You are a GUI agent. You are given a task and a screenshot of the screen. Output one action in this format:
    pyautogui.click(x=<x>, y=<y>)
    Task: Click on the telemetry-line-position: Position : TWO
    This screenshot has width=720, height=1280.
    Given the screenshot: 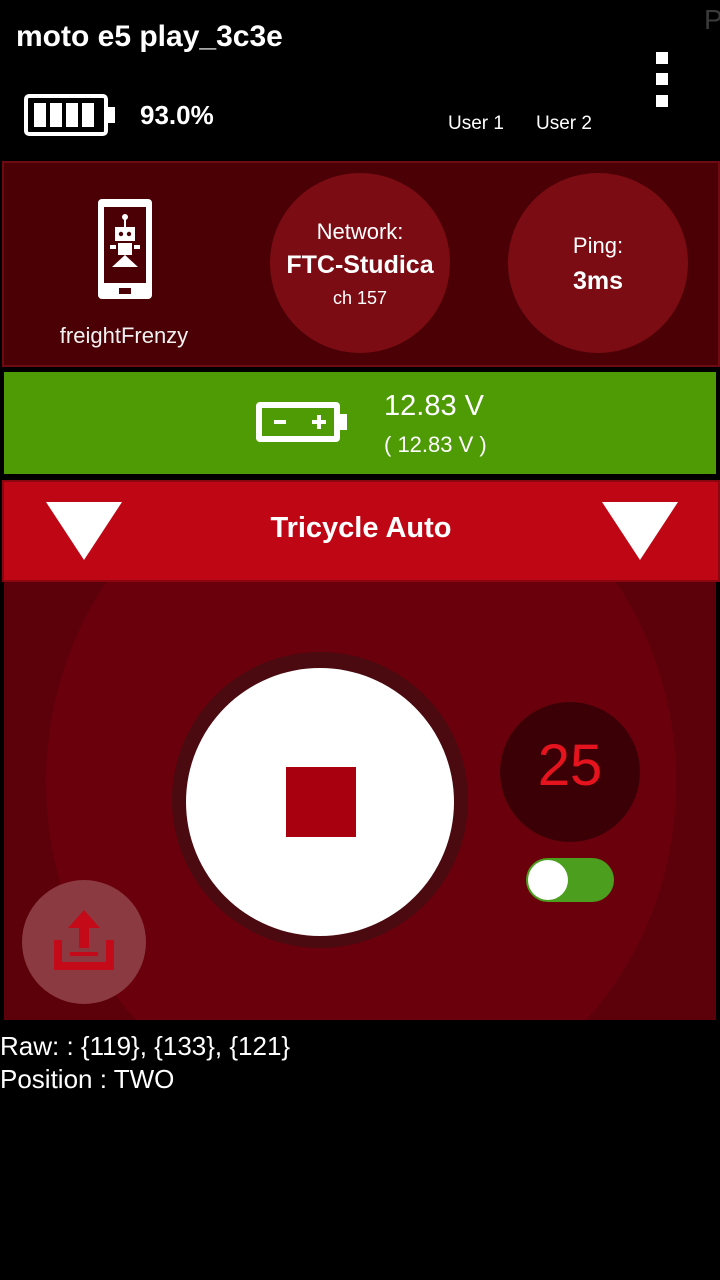 What is the action you would take?
    pyautogui.click(x=87, y=1079)
    